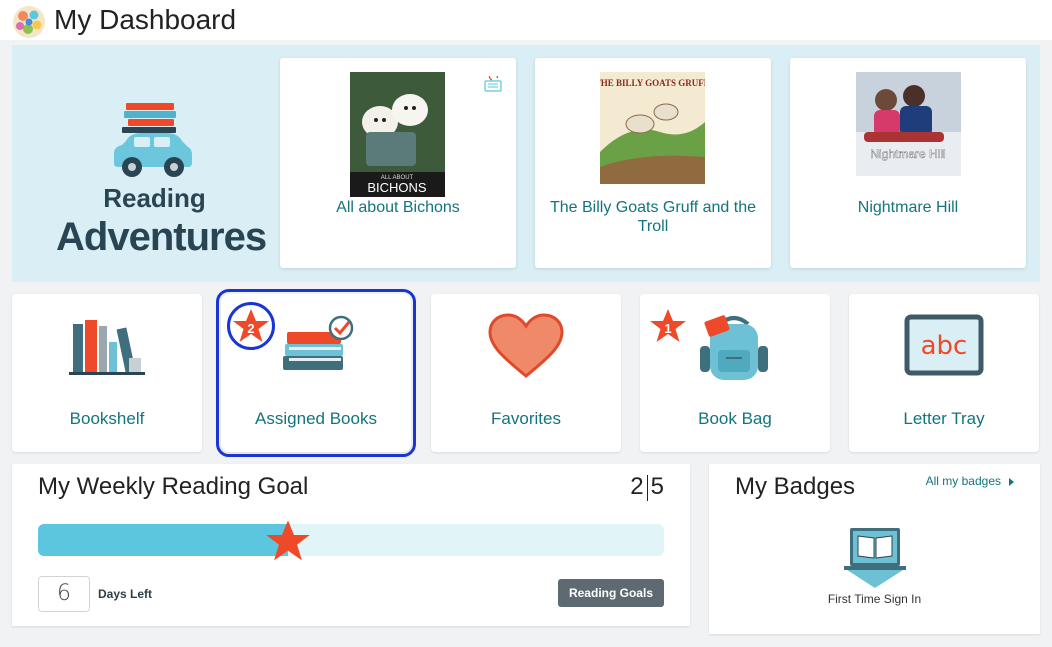 The image size is (1052, 647). I want to click on goal-title: My Weekly Reading Goal, so click(173, 486).